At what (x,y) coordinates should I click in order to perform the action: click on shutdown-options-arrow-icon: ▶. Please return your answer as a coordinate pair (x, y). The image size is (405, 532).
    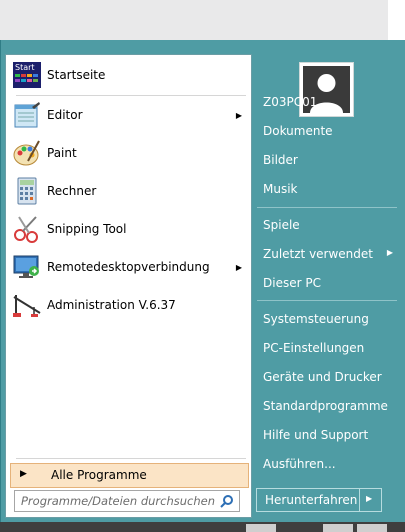
    Looking at the image, I should click on (369, 498).